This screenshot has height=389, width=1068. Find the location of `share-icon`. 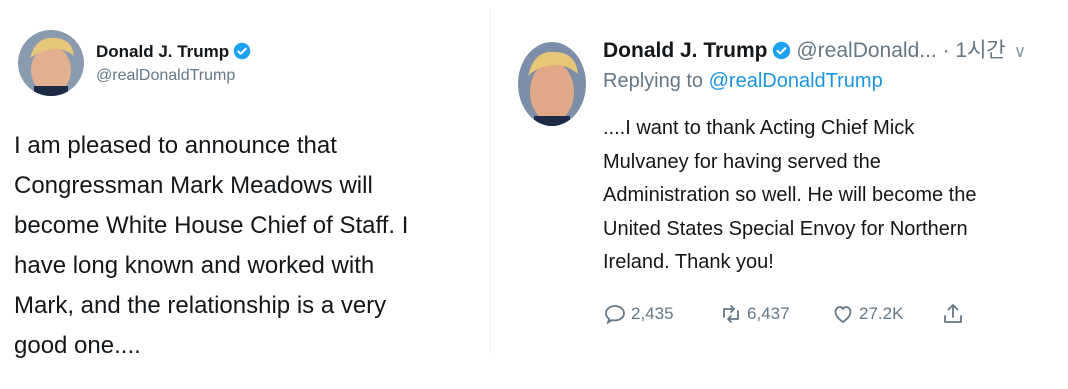

share-icon is located at coordinates (953, 313).